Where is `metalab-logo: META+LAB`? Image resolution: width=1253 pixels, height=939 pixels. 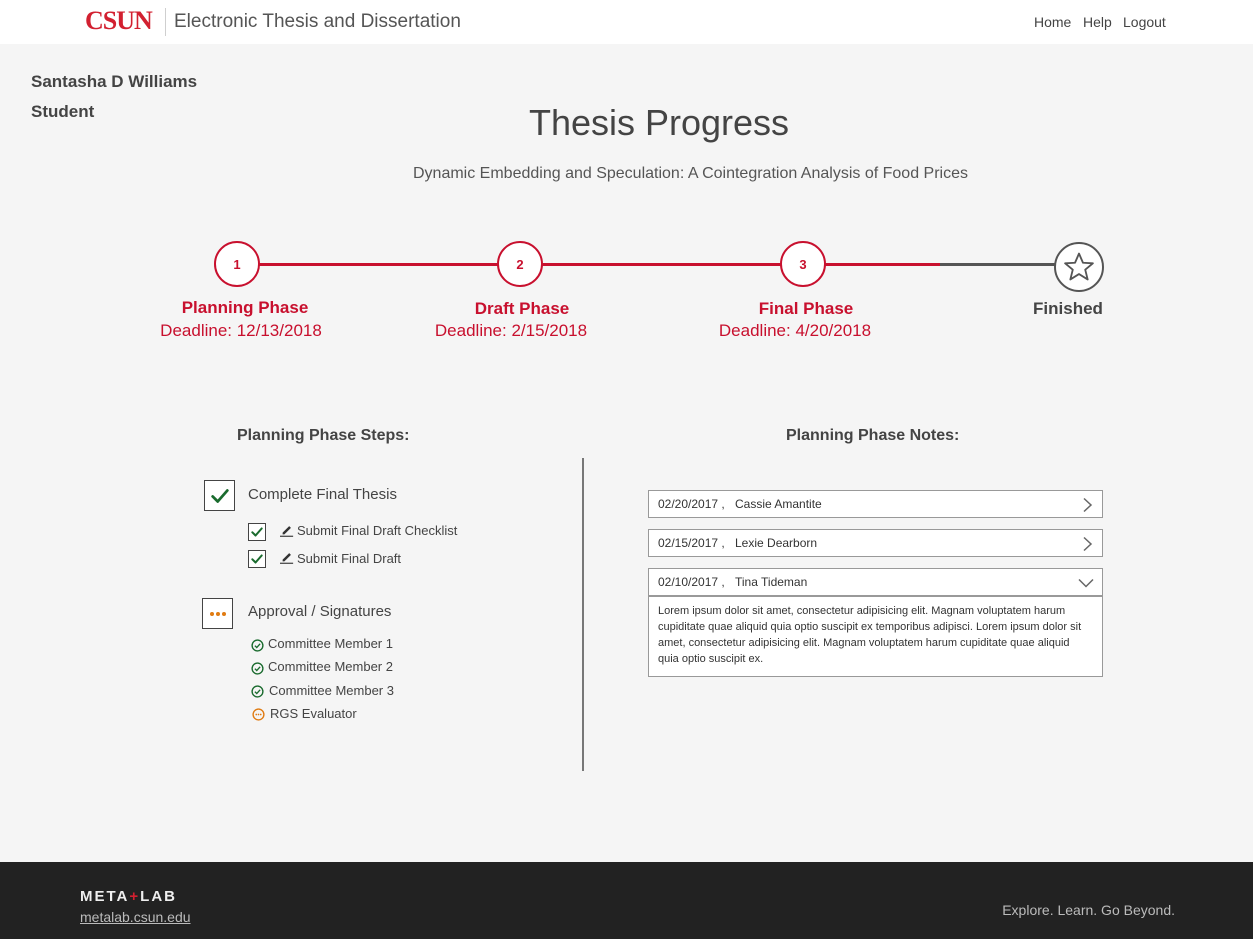
metalab-logo: META+LAB is located at coordinates (128, 896).